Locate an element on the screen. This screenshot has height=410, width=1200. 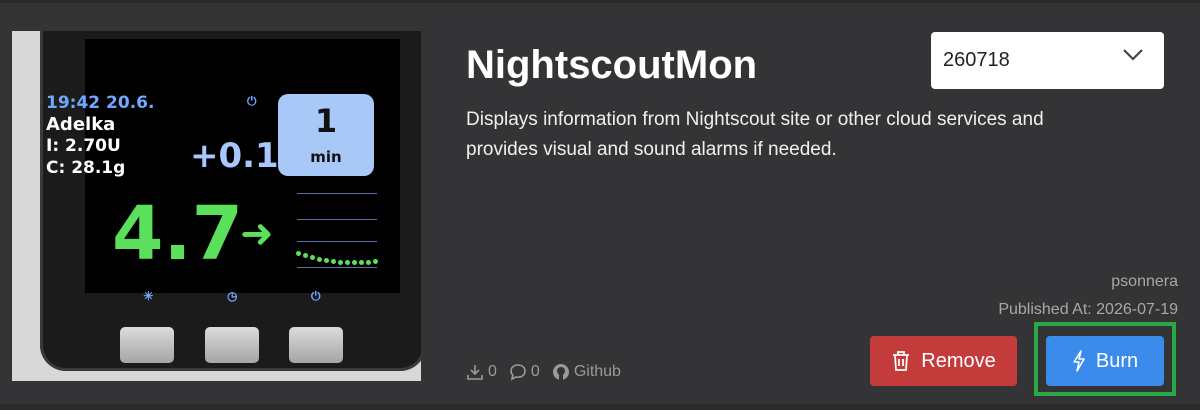
card-divider is located at coordinates (600, 407).